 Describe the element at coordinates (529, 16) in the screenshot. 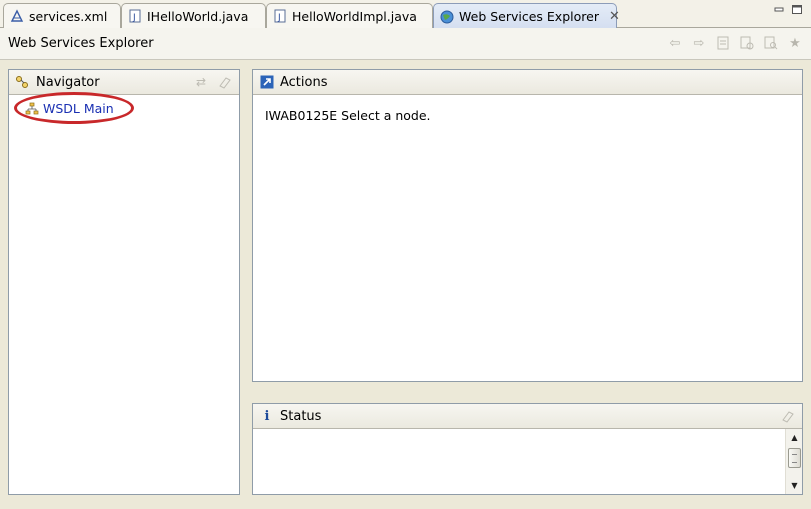

I see `tab-label: Web Services Explorer` at that location.